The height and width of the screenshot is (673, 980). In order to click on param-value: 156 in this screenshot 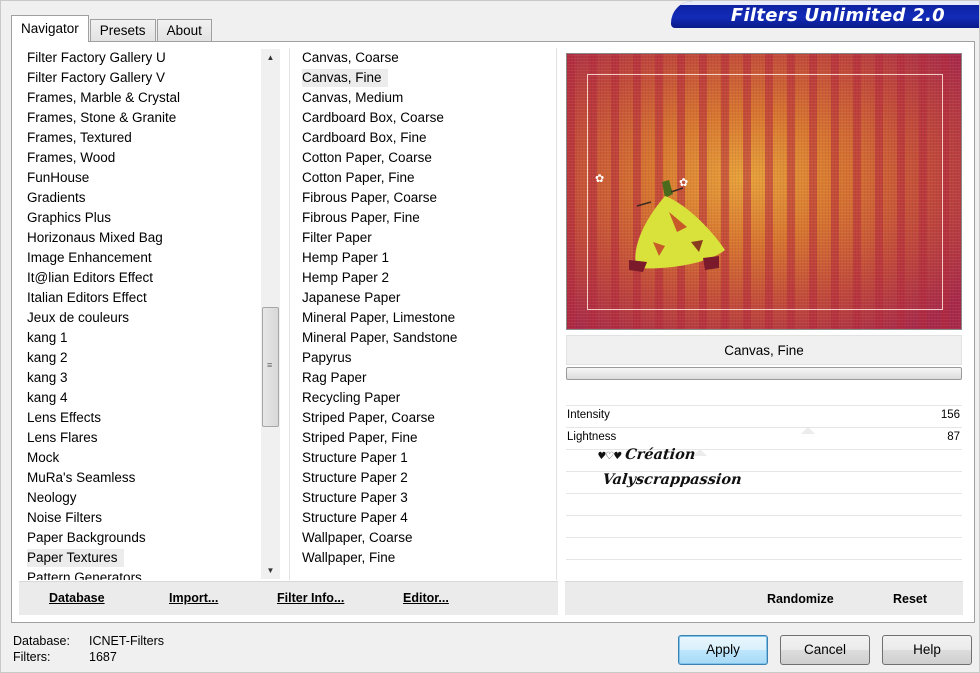, I will do `click(950, 415)`.